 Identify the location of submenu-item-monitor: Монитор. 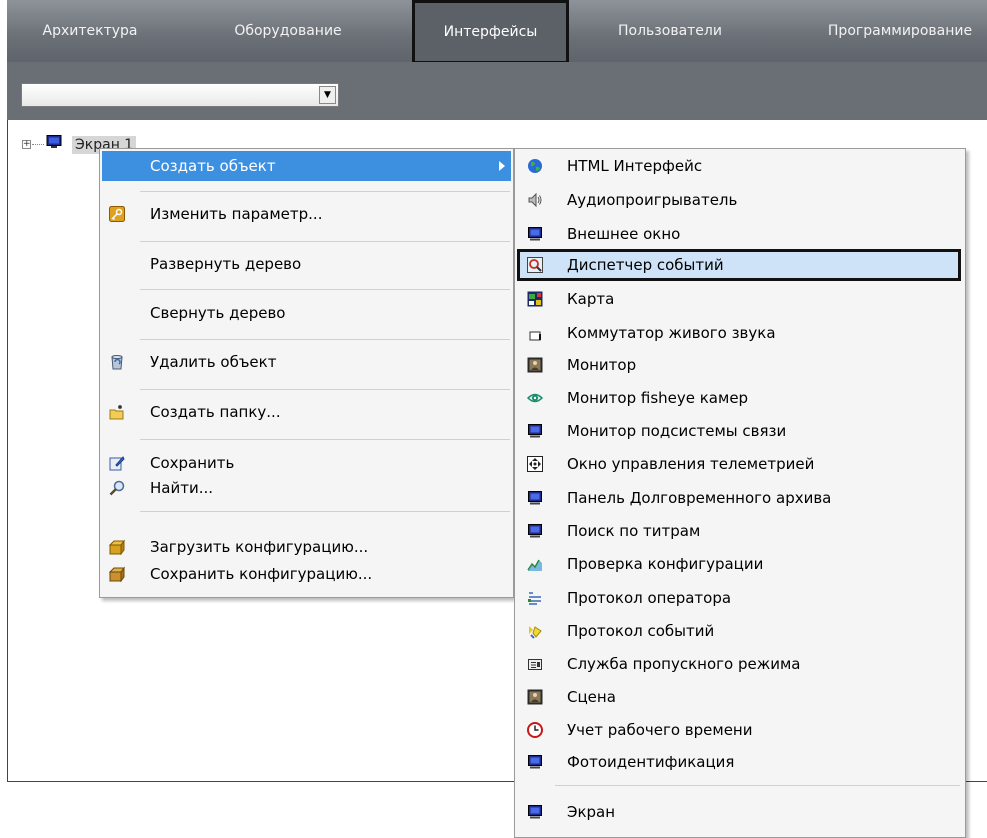
(739, 365).